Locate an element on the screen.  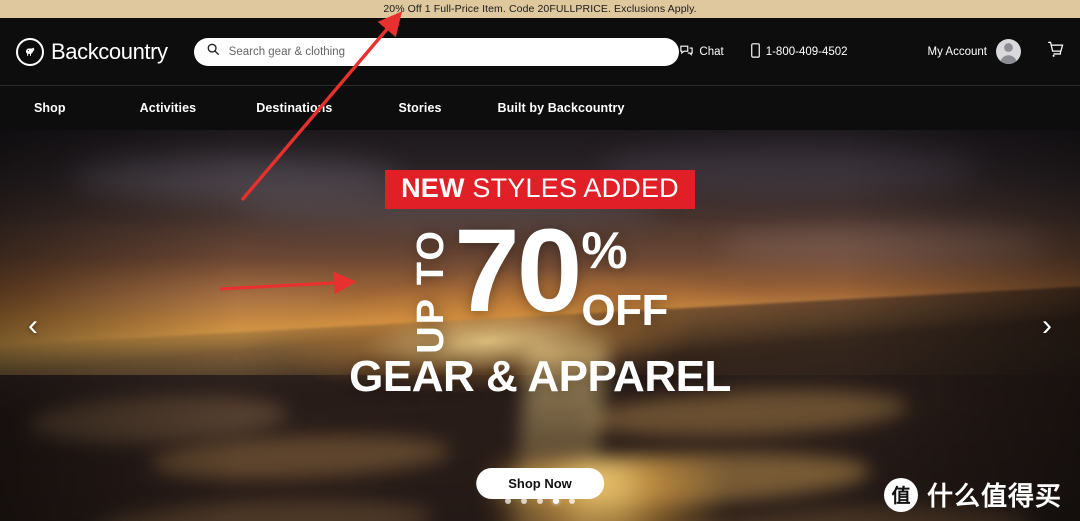
mobile-phone-icon is located at coordinates (755, 51).